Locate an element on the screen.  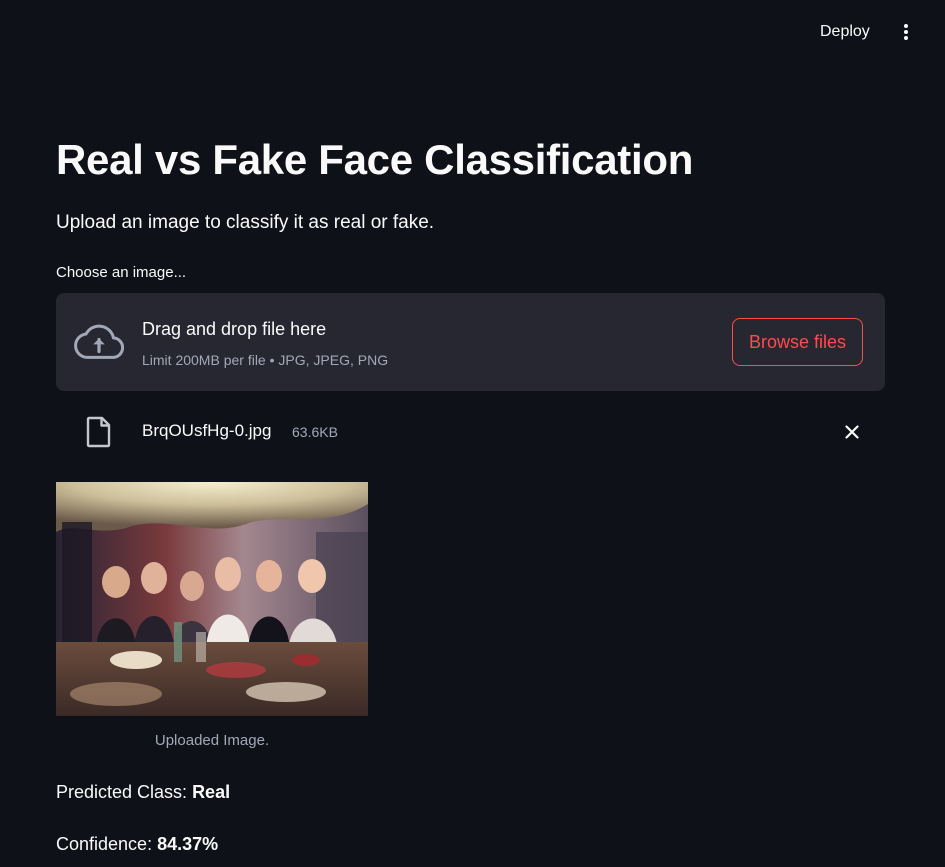
uploaded-image is located at coordinates (212, 599).